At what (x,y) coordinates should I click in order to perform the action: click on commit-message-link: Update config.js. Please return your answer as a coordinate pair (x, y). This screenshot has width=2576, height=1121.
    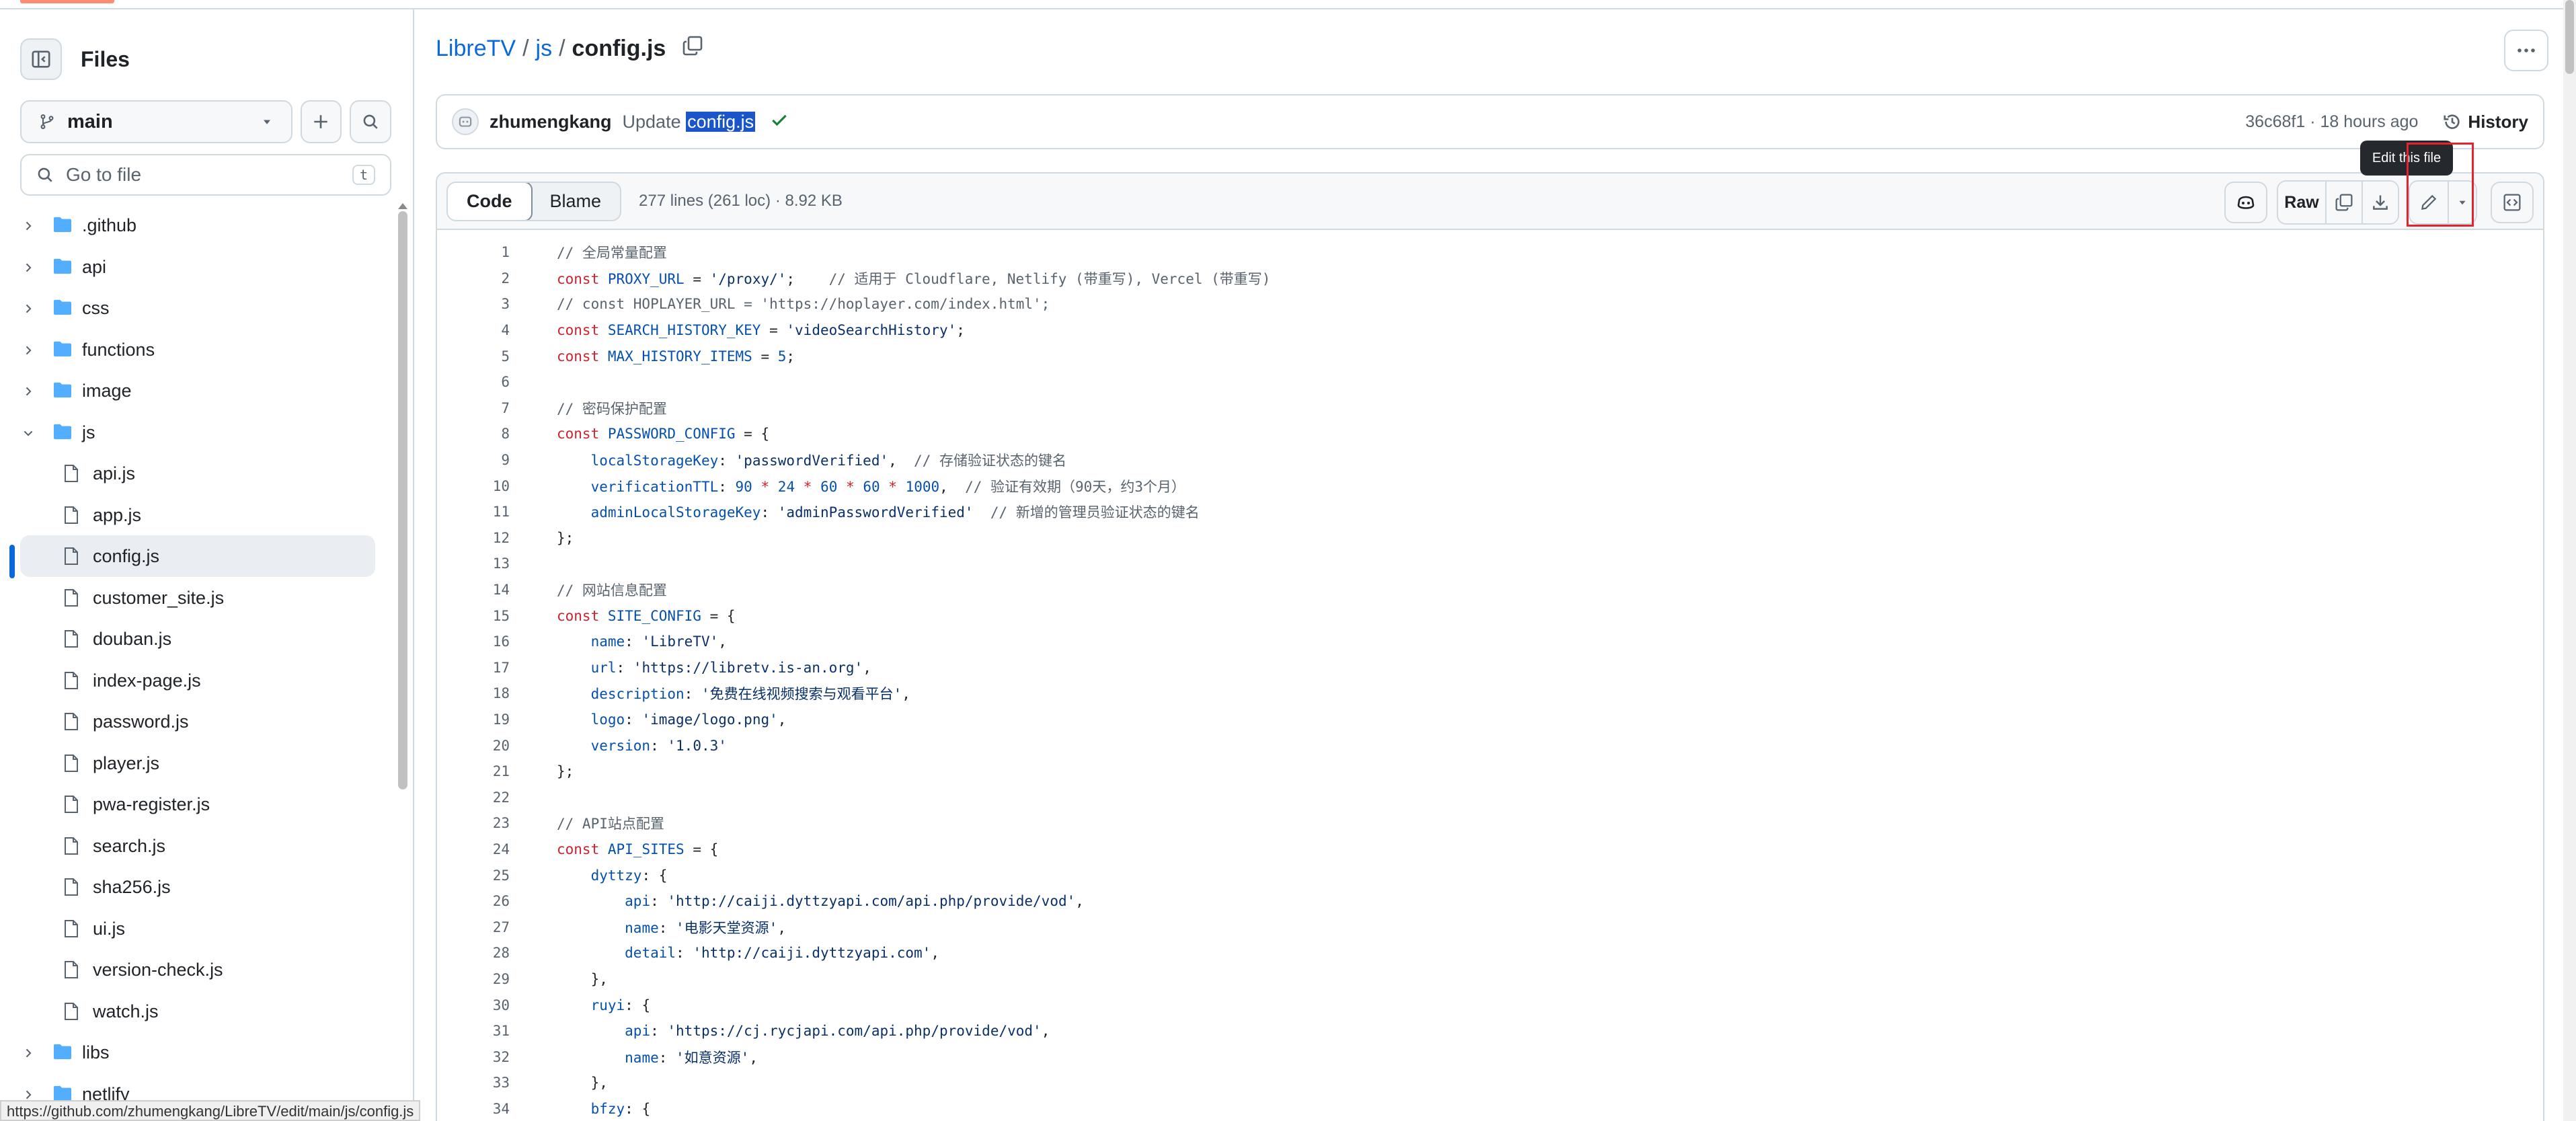
    Looking at the image, I should click on (690, 121).